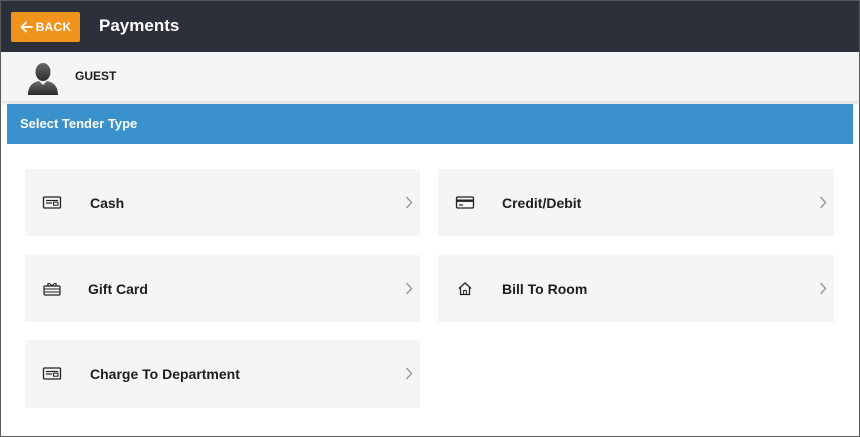 The height and width of the screenshot is (437, 860). Describe the element at coordinates (430, 26) in the screenshot. I see `top-bar: BACK Payments` at that location.